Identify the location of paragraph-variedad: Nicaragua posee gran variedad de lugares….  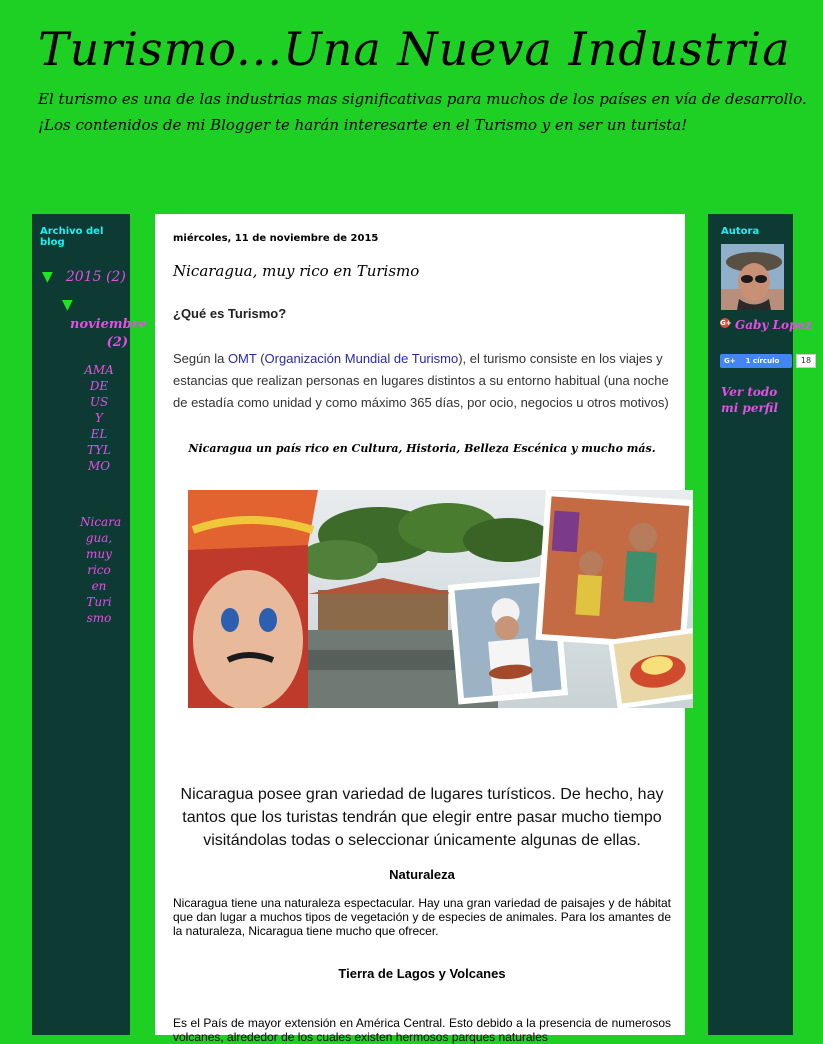
(422, 817).